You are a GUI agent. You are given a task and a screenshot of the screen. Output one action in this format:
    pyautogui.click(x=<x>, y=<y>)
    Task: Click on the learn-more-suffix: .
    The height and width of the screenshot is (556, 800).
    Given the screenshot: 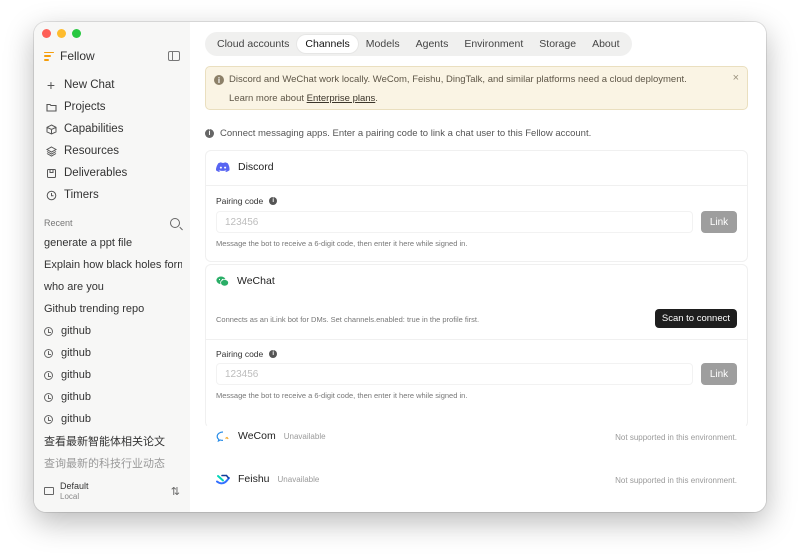 What is the action you would take?
    pyautogui.click(x=376, y=98)
    